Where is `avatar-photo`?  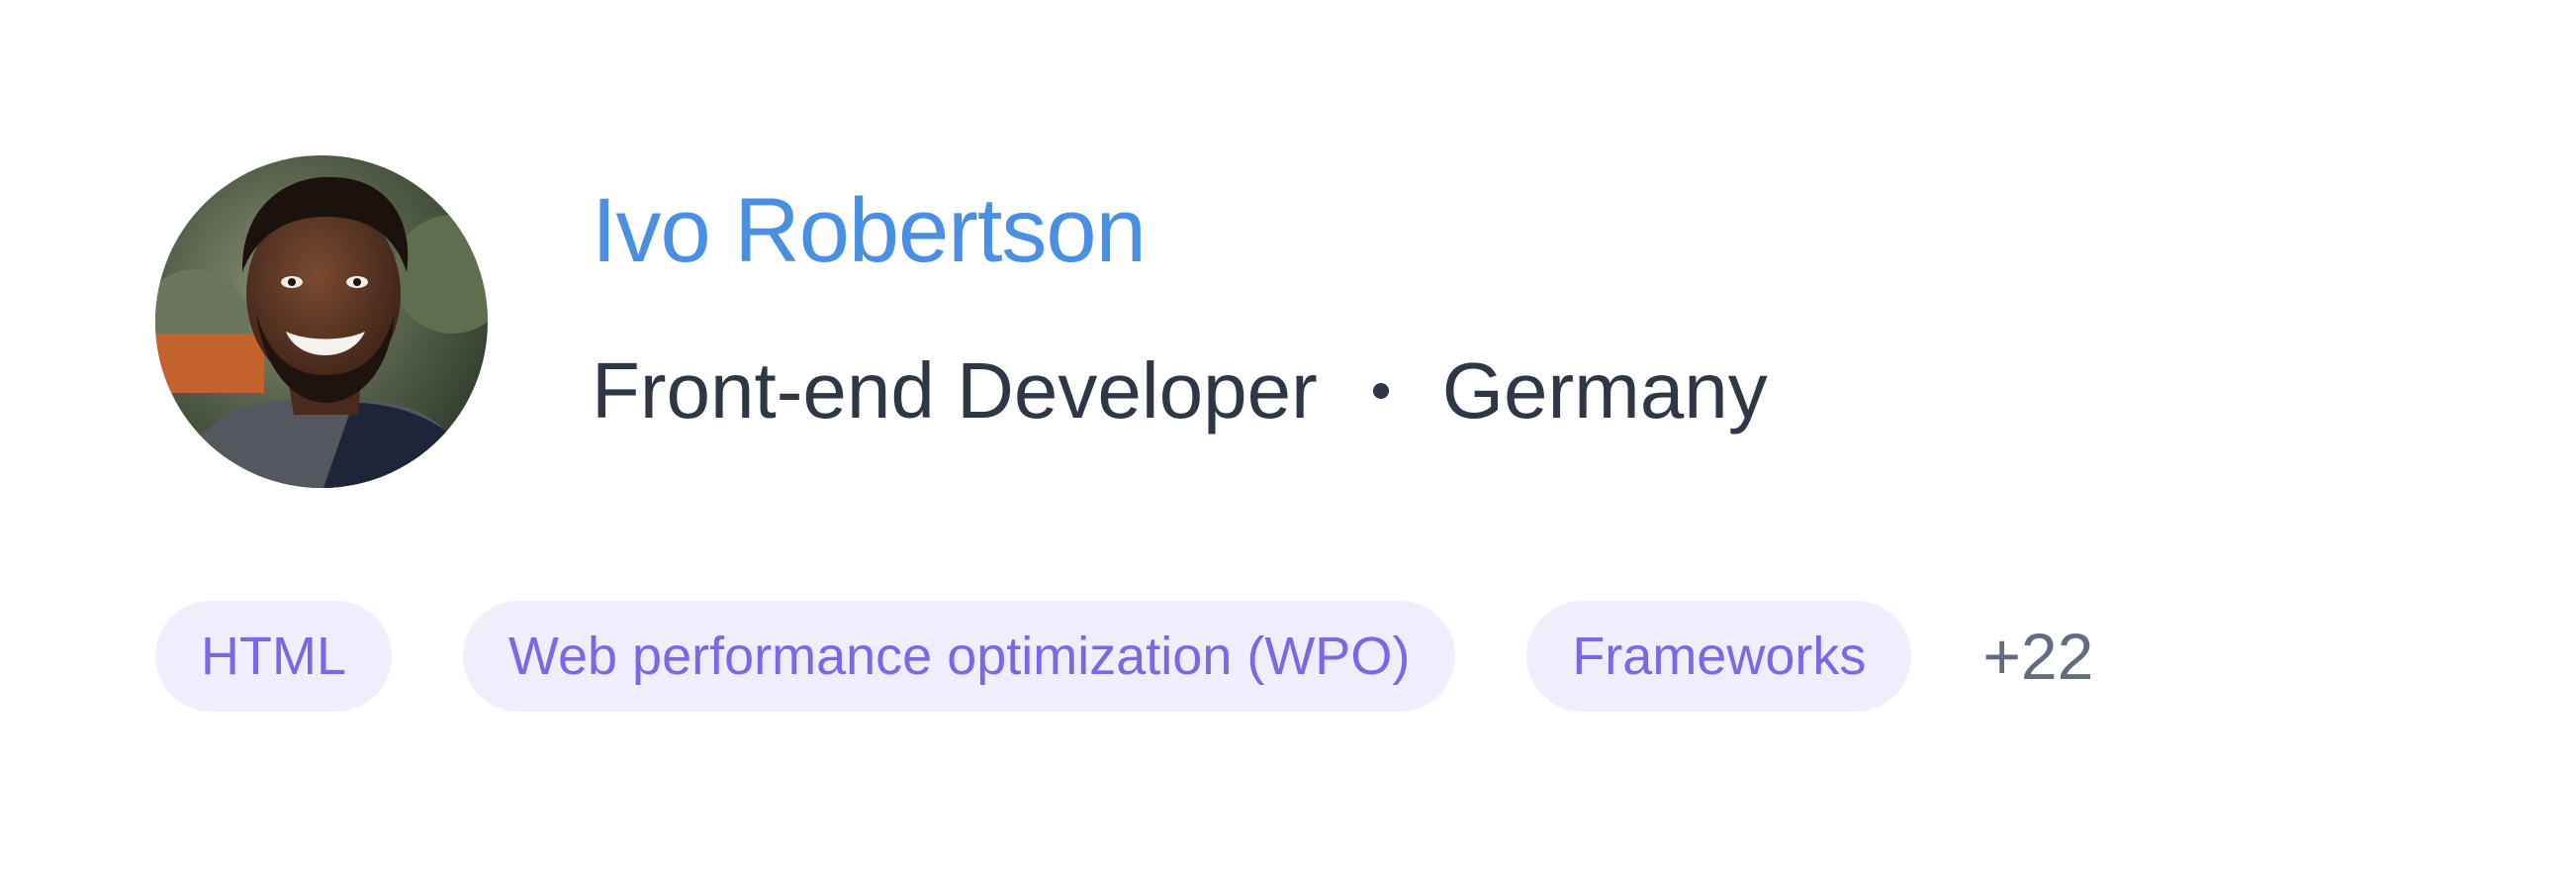
avatar-photo is located at coordinates (321, 321).